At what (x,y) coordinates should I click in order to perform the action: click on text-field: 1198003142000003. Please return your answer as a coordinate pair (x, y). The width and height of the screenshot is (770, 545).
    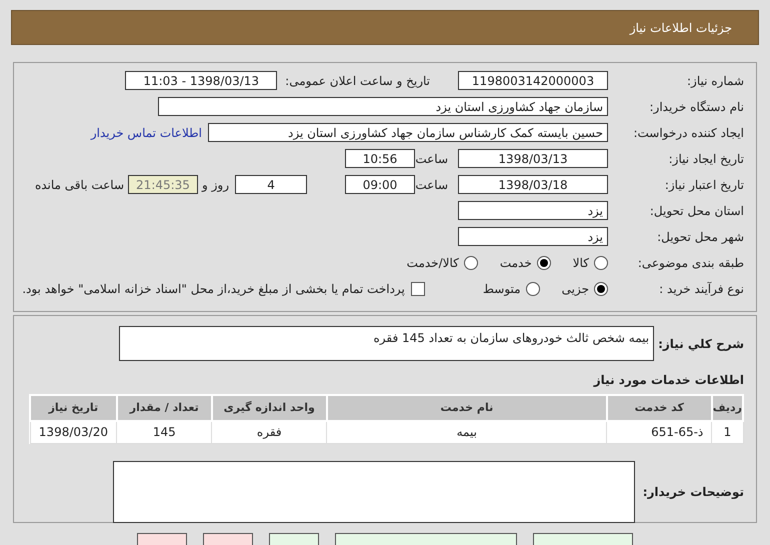
    Looking at the image, I should click on (533, 80).